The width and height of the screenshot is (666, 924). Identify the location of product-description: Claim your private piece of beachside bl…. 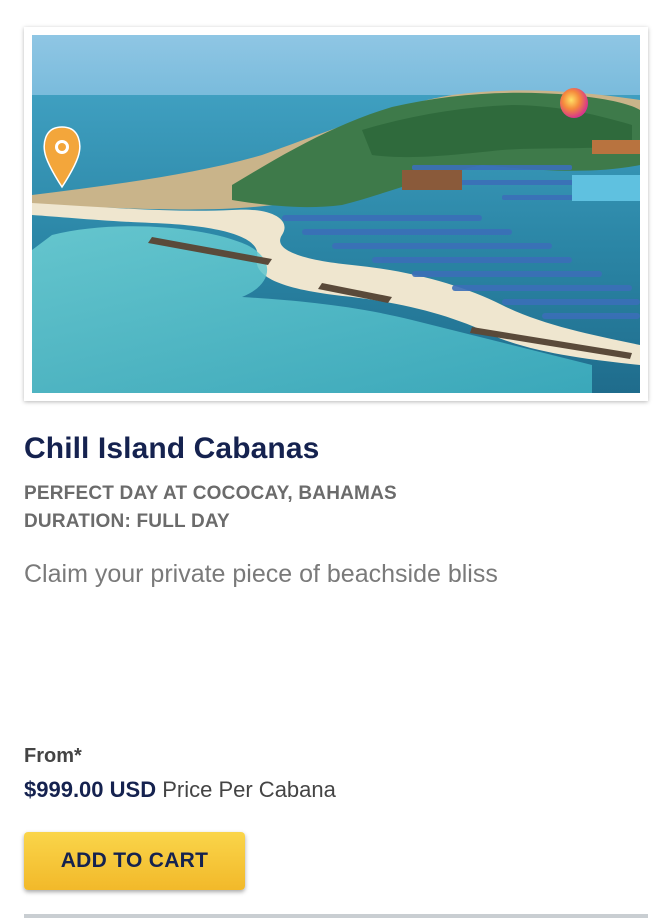
(261, 574).